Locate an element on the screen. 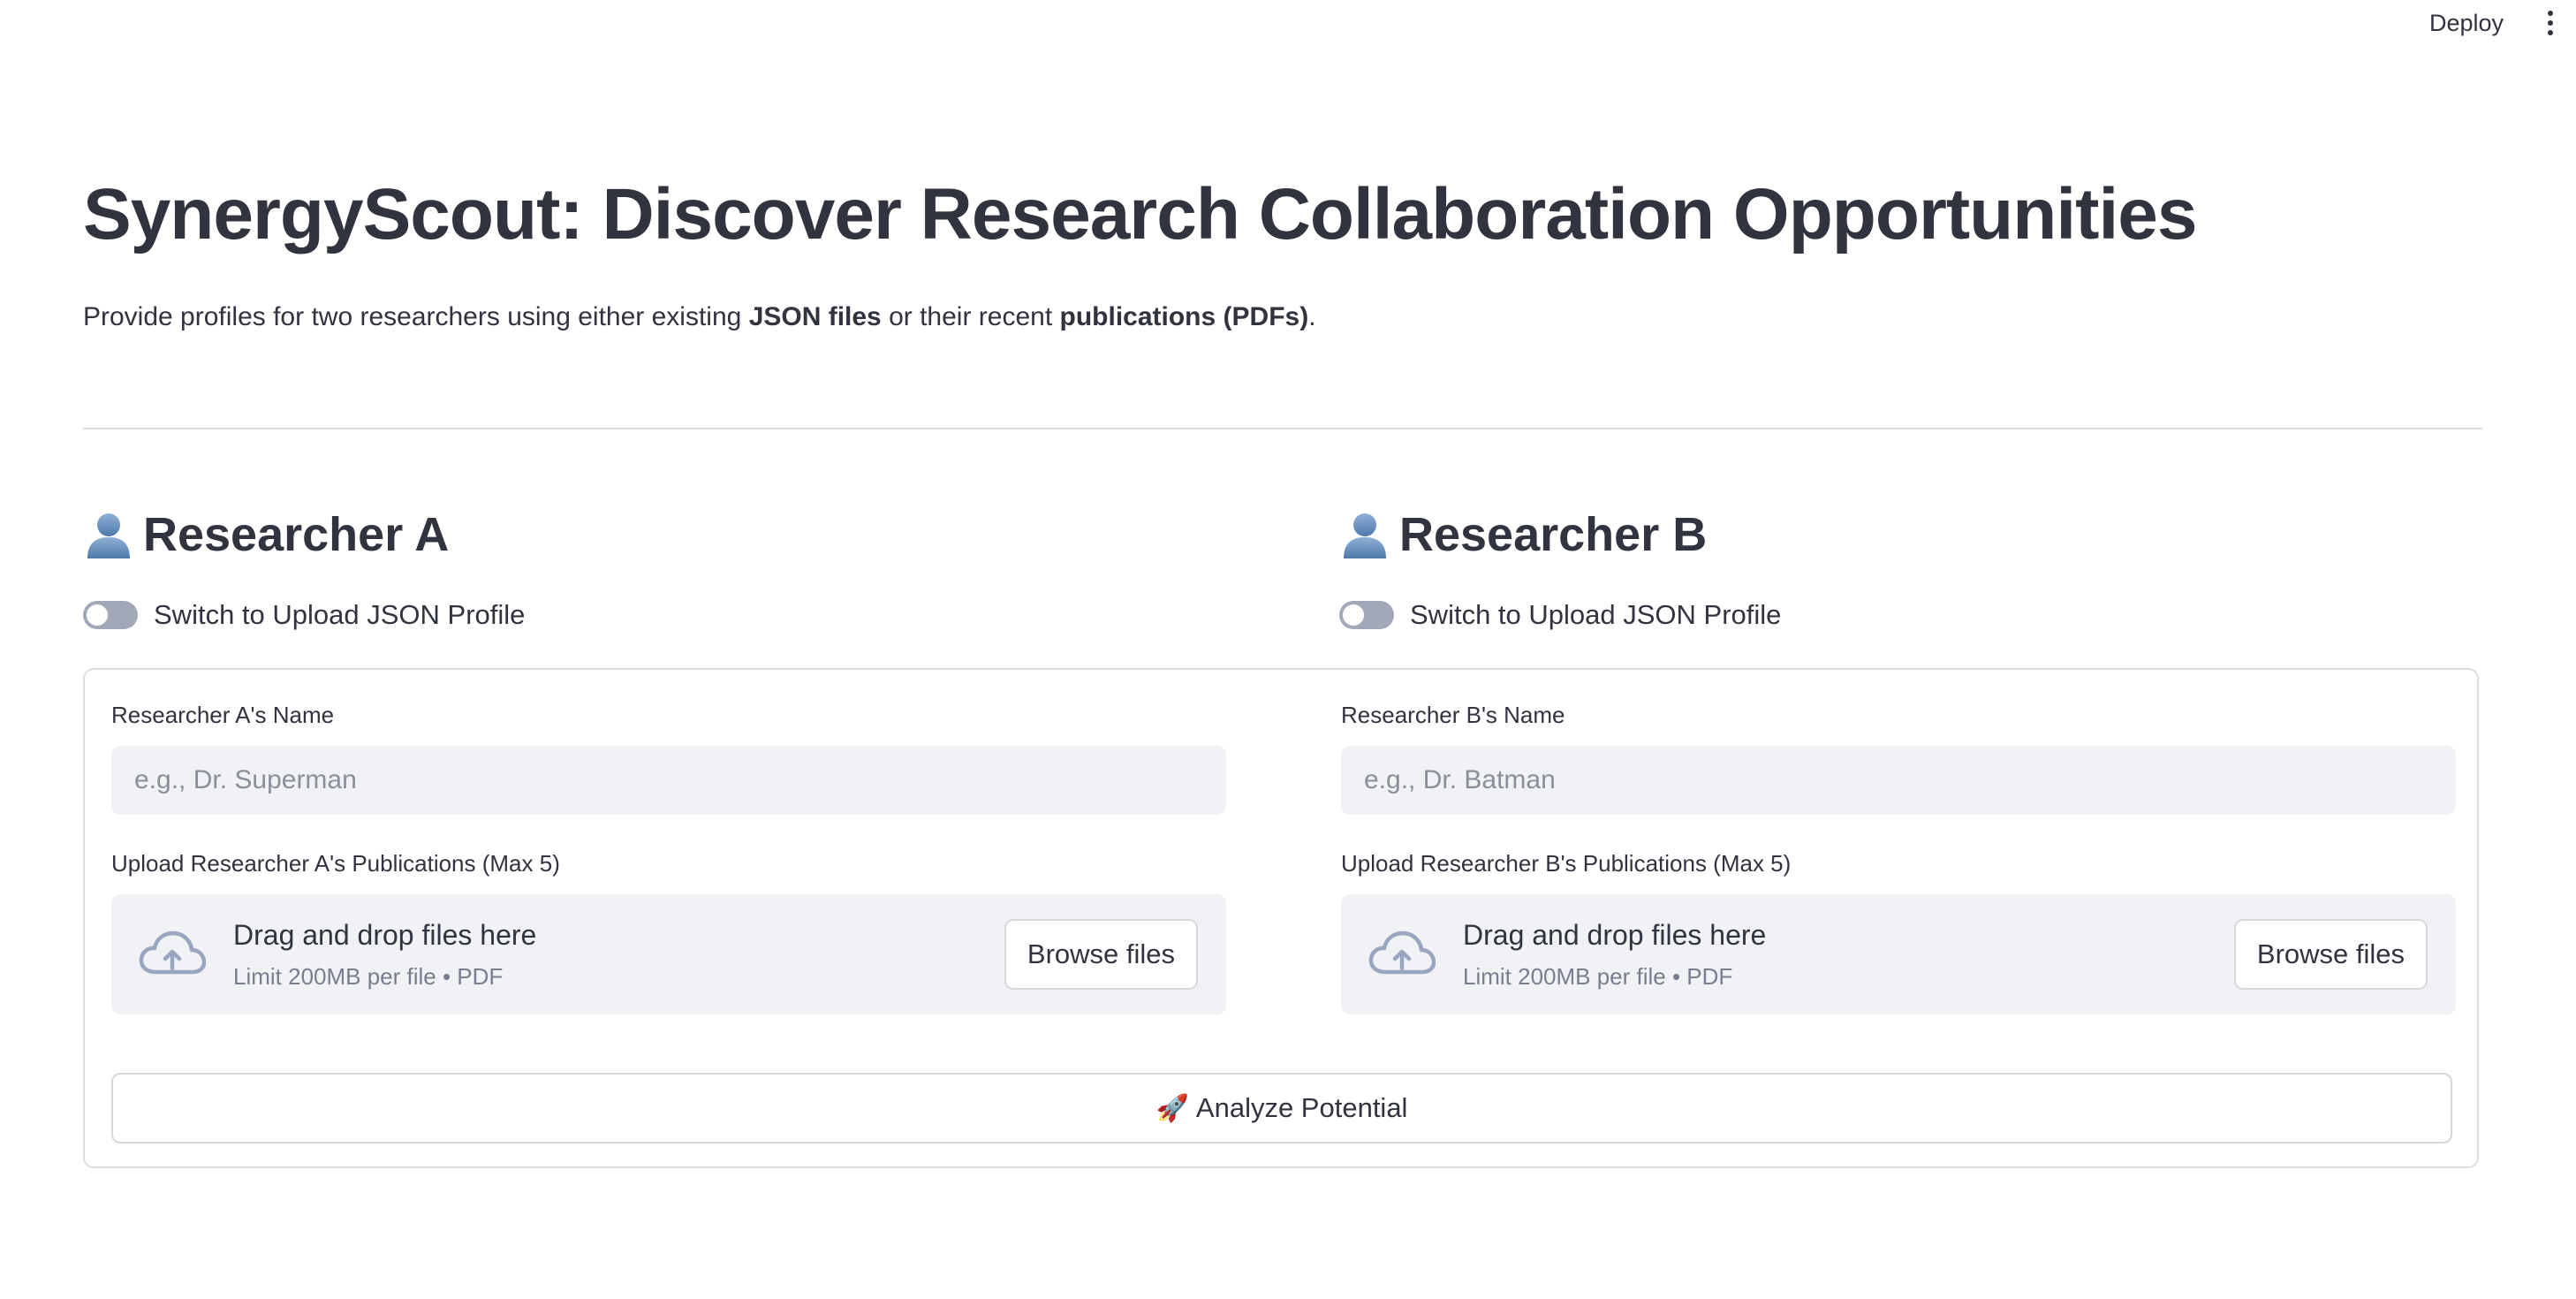  researcher-a-json-toggle is located at coordinates (111, 615).